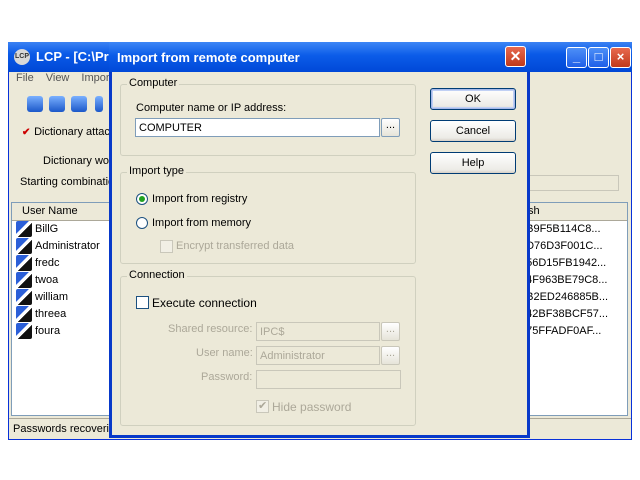 Image resolution: width=640 pixels, height=480 pixels. Describe the element at coordinates (142, 223) in the screenshot. I see `import-memory-radio` at that location.